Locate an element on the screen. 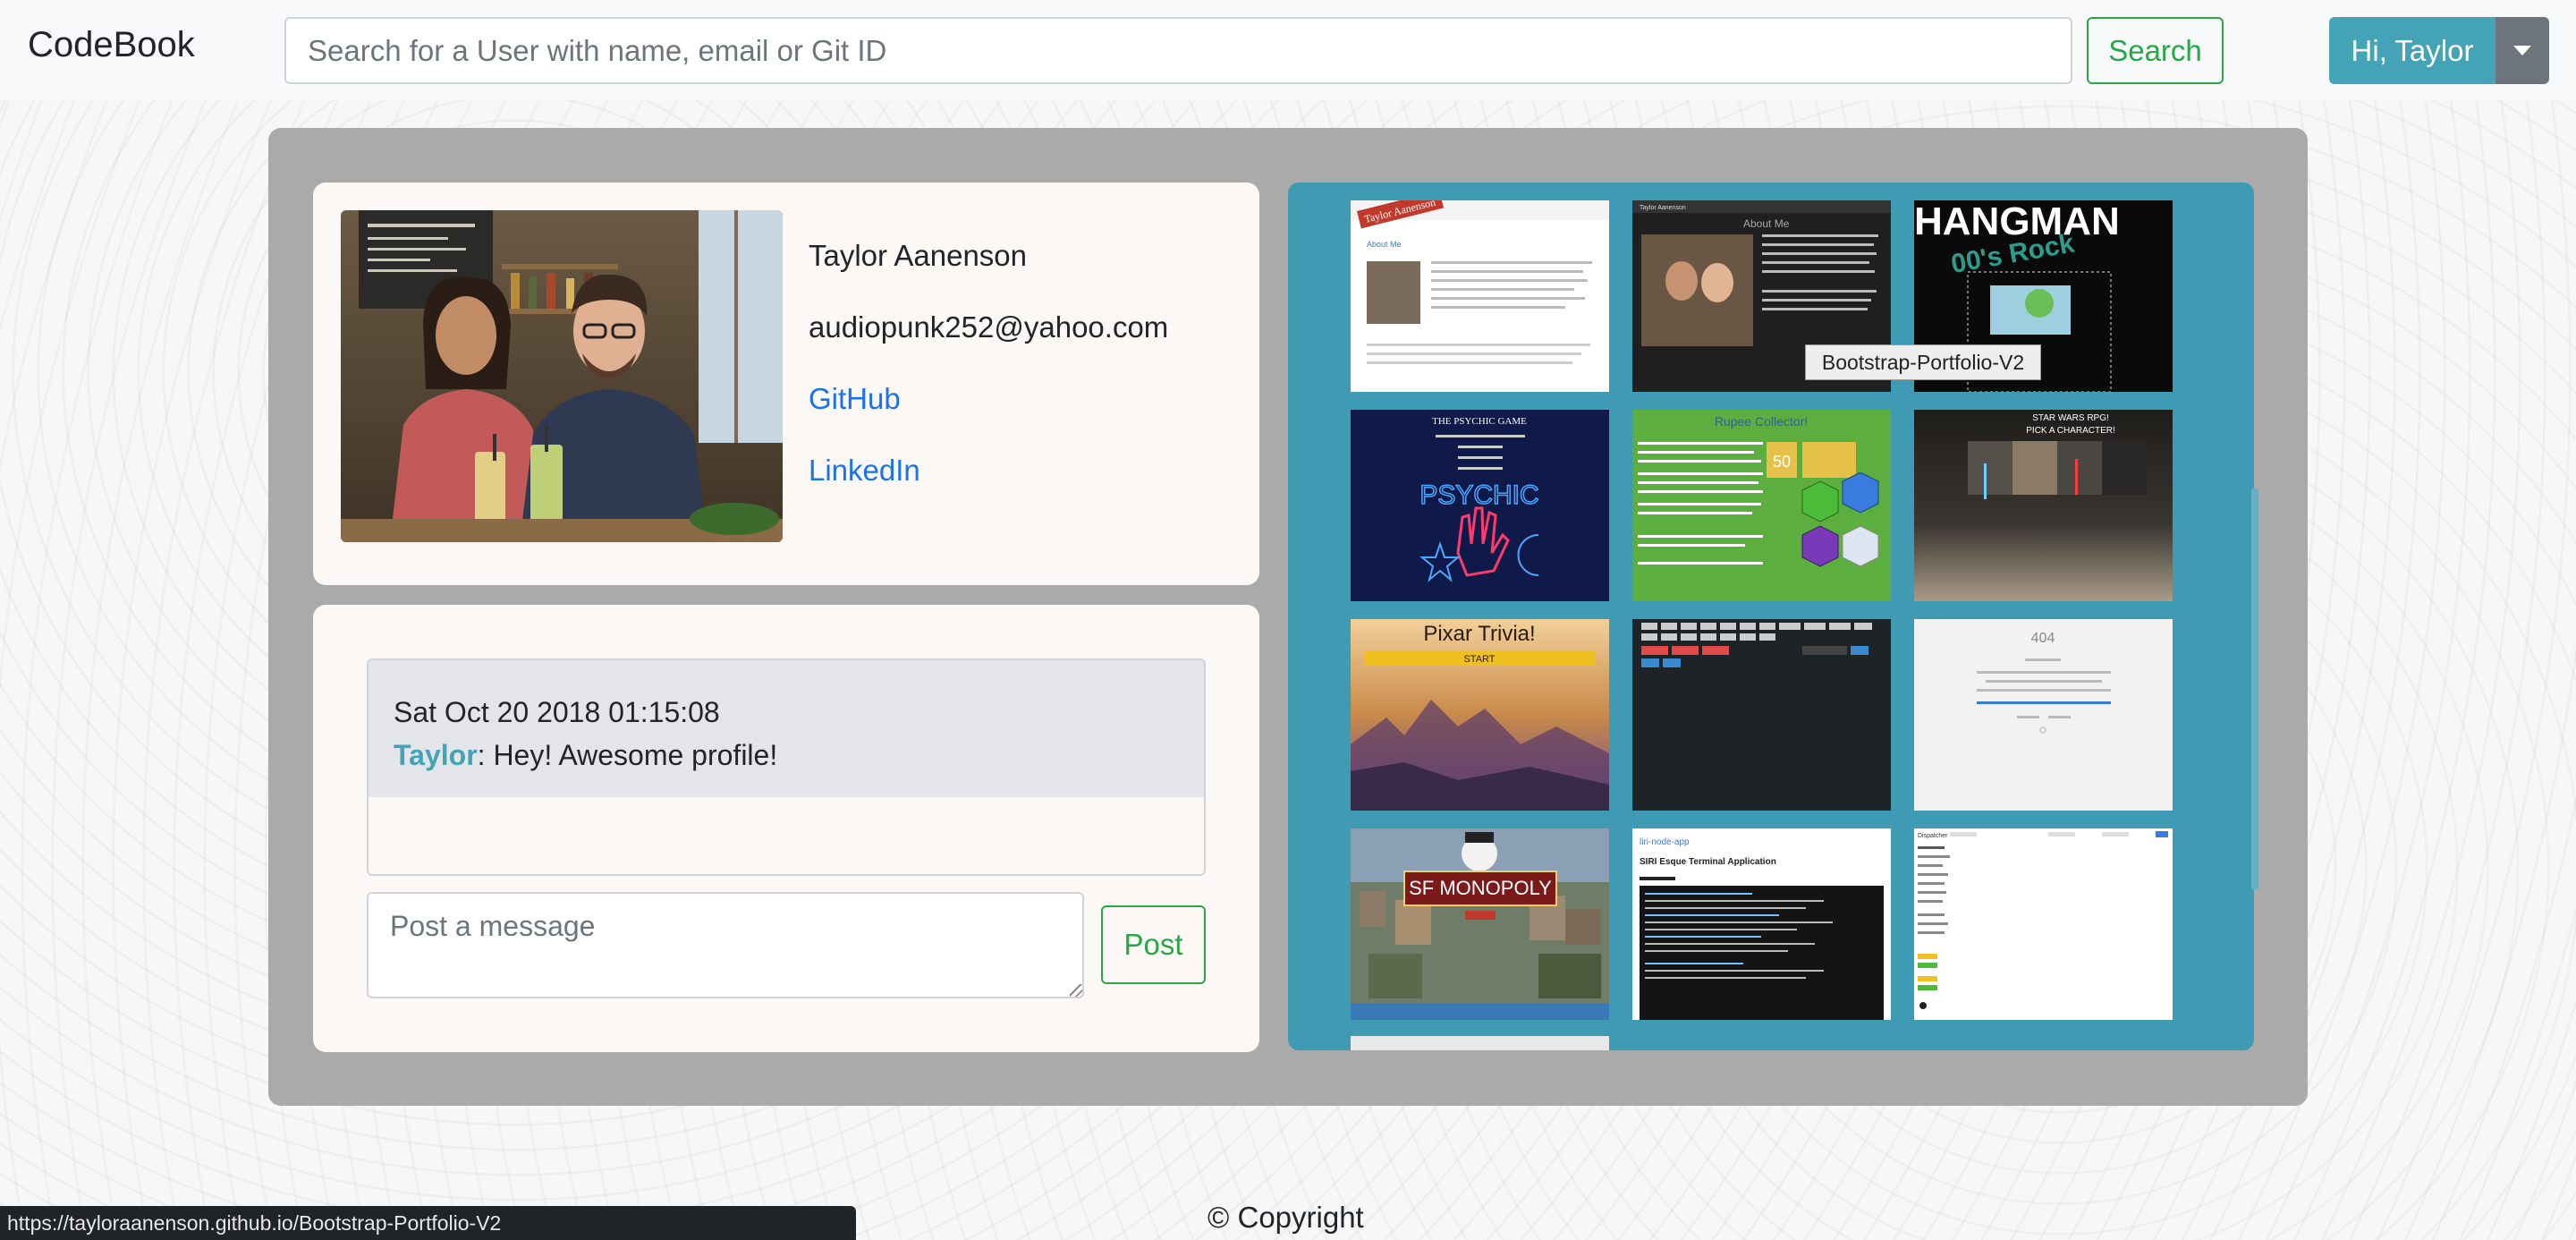 The width and height of the screenshot is (2576, 1240). project-thumb-giphy-api is located at coordinates (1761, 715).